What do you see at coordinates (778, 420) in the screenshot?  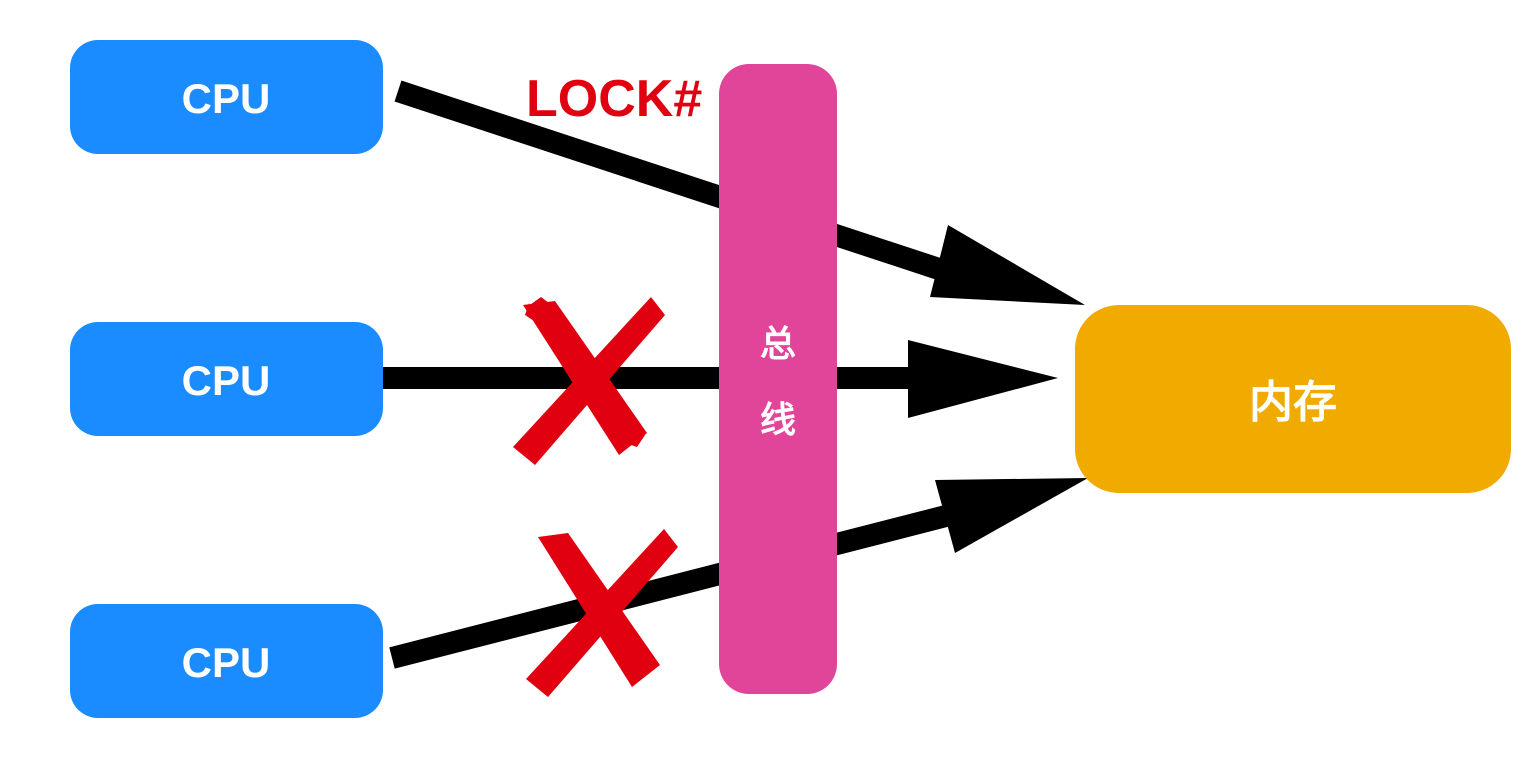 I see `bus-label-line2: 线` at bounding box center [778, 420].